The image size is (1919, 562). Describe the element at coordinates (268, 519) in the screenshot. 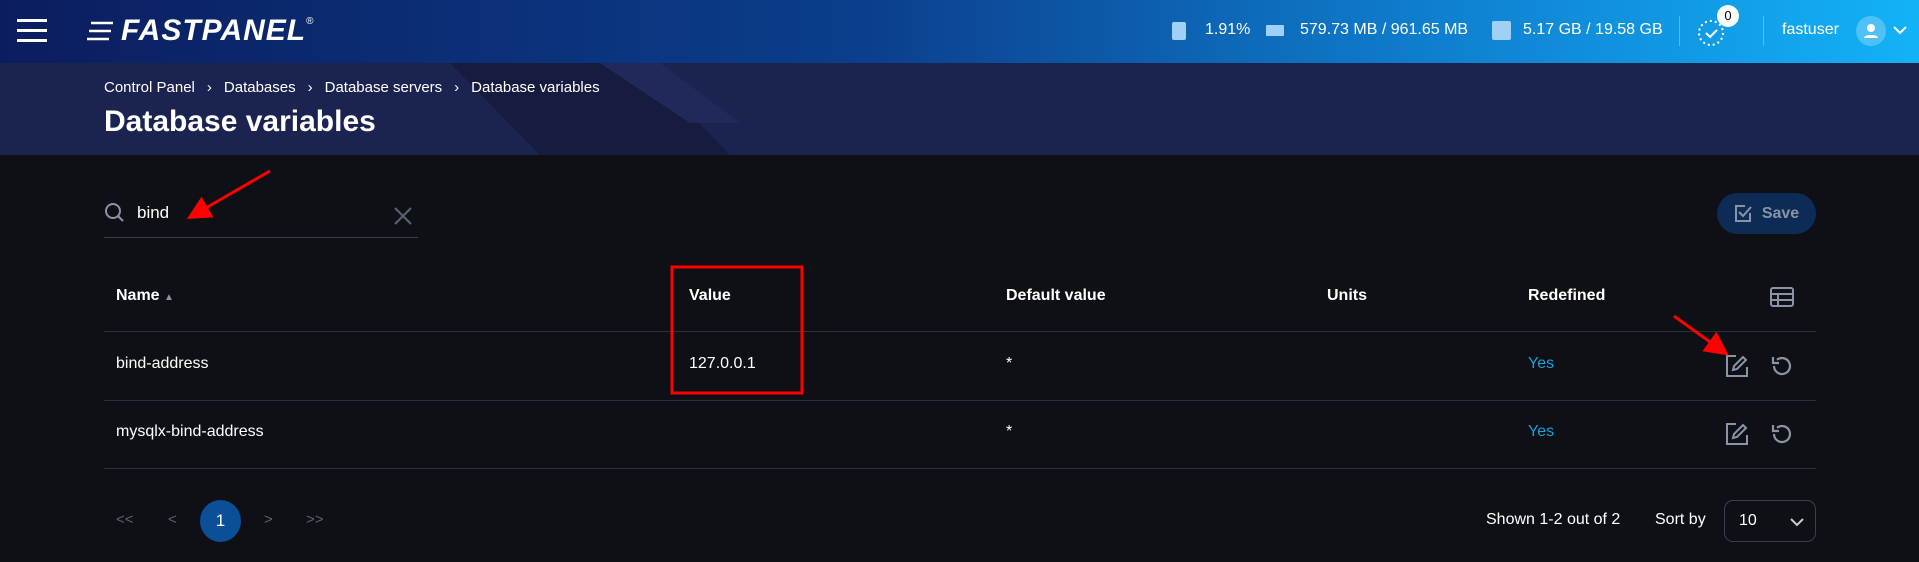

I see `next-page-button: >` at that location.